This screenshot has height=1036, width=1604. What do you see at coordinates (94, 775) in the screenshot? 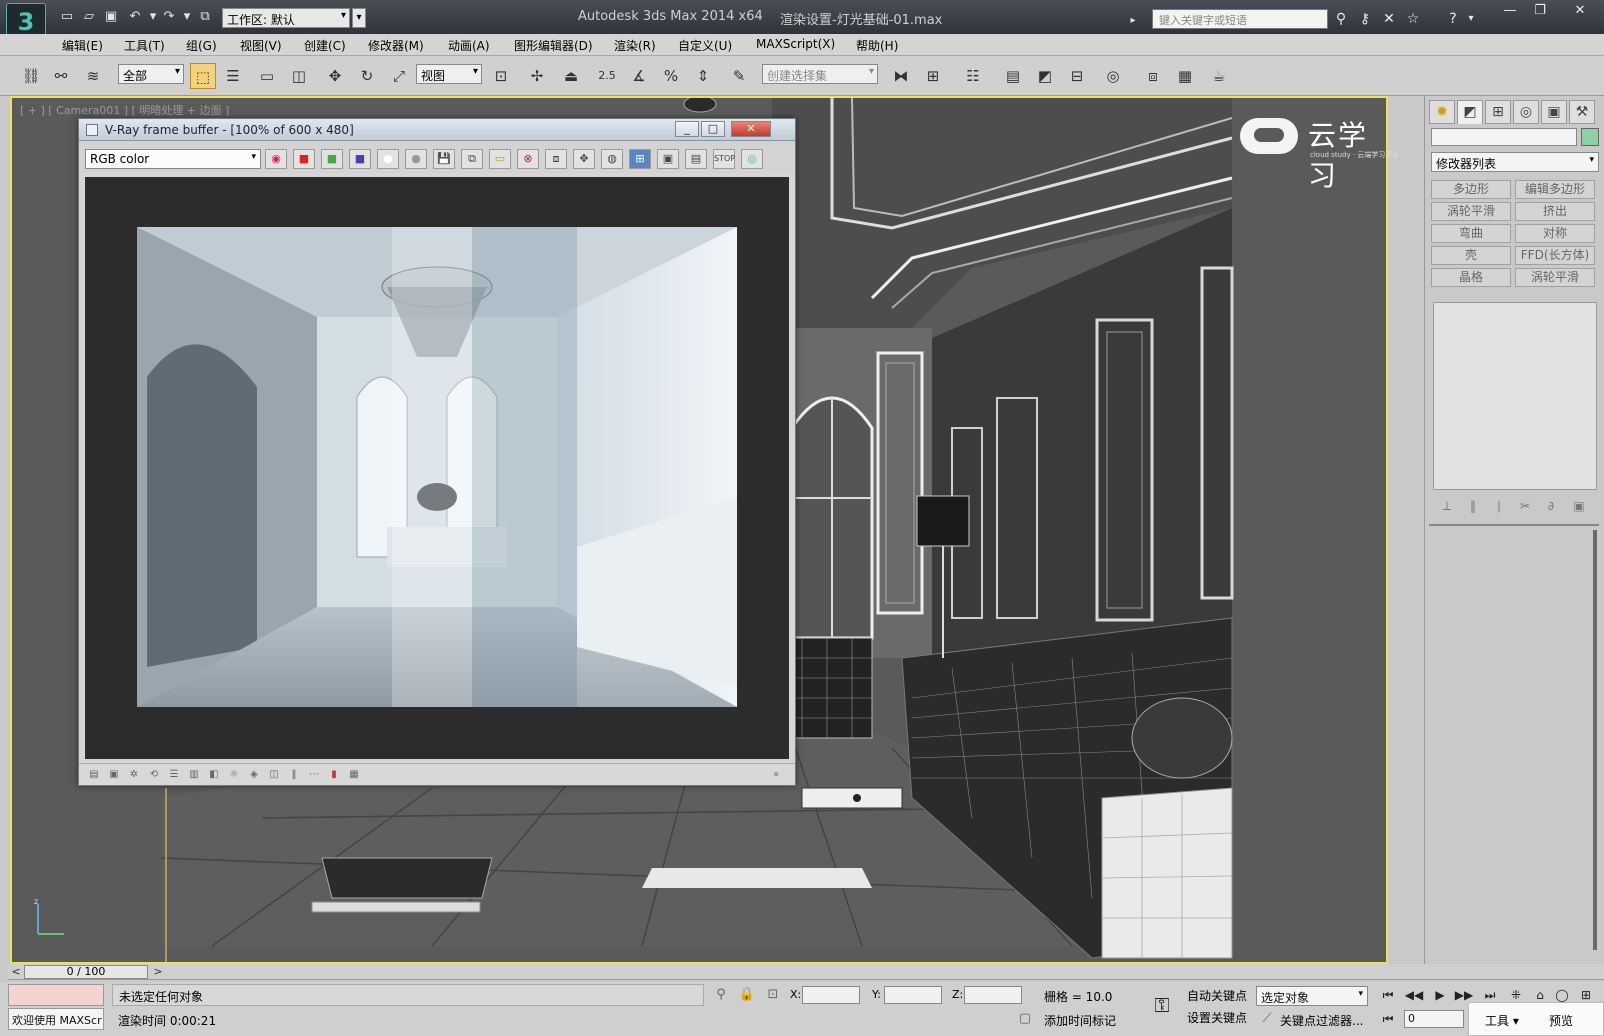
I see `vfb-history-icon: ▤` at bounding box center [94, 775].